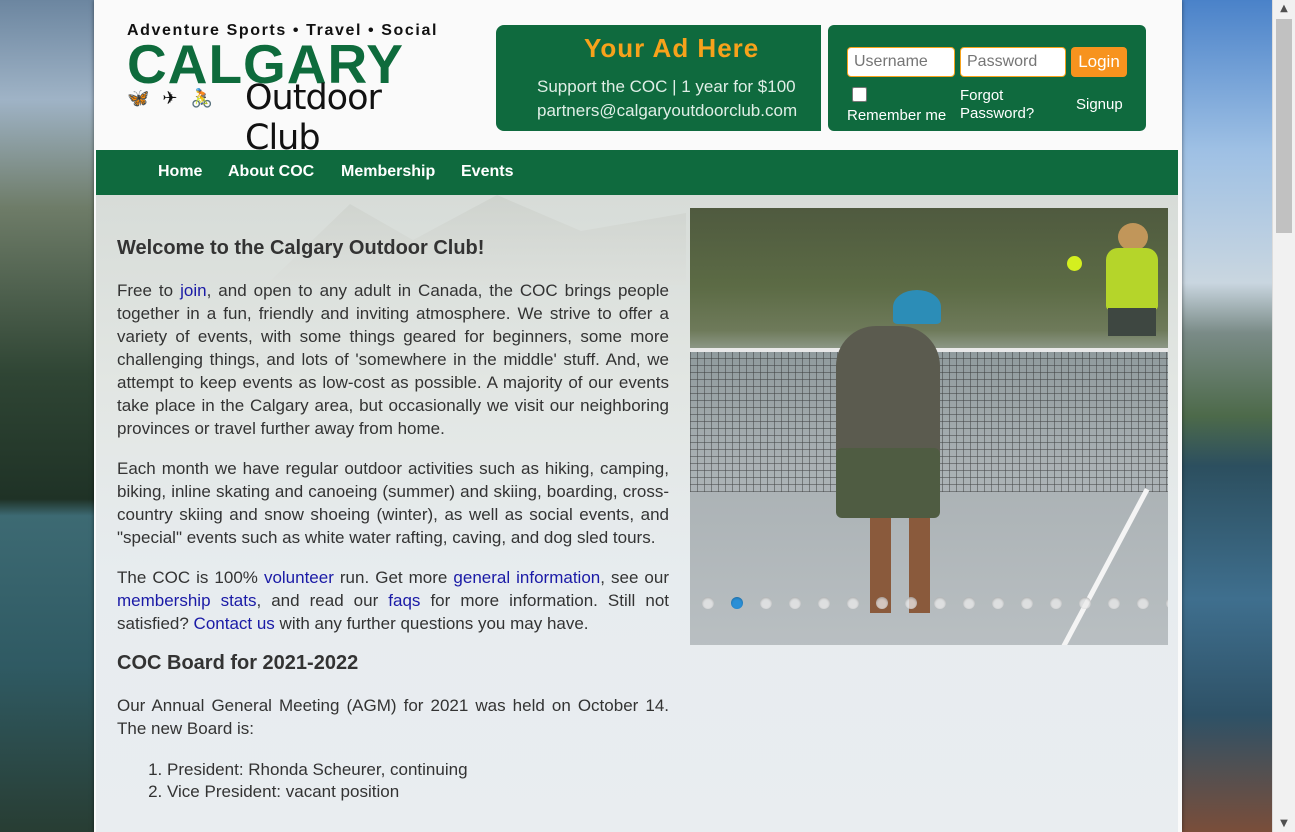  Describe the element at coordinates (1132, 279) in the screenshot. I see `slide-photo-player-far` at that location.